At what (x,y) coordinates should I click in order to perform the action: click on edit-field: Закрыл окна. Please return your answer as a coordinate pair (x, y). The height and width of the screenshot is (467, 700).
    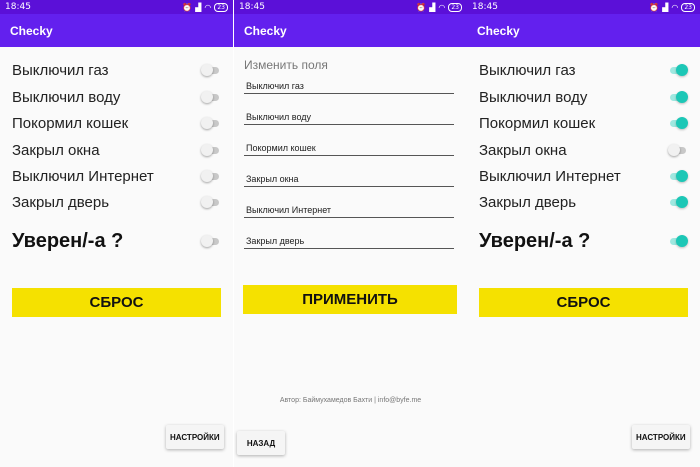
    Looking at the image, I should click on (349, 180).